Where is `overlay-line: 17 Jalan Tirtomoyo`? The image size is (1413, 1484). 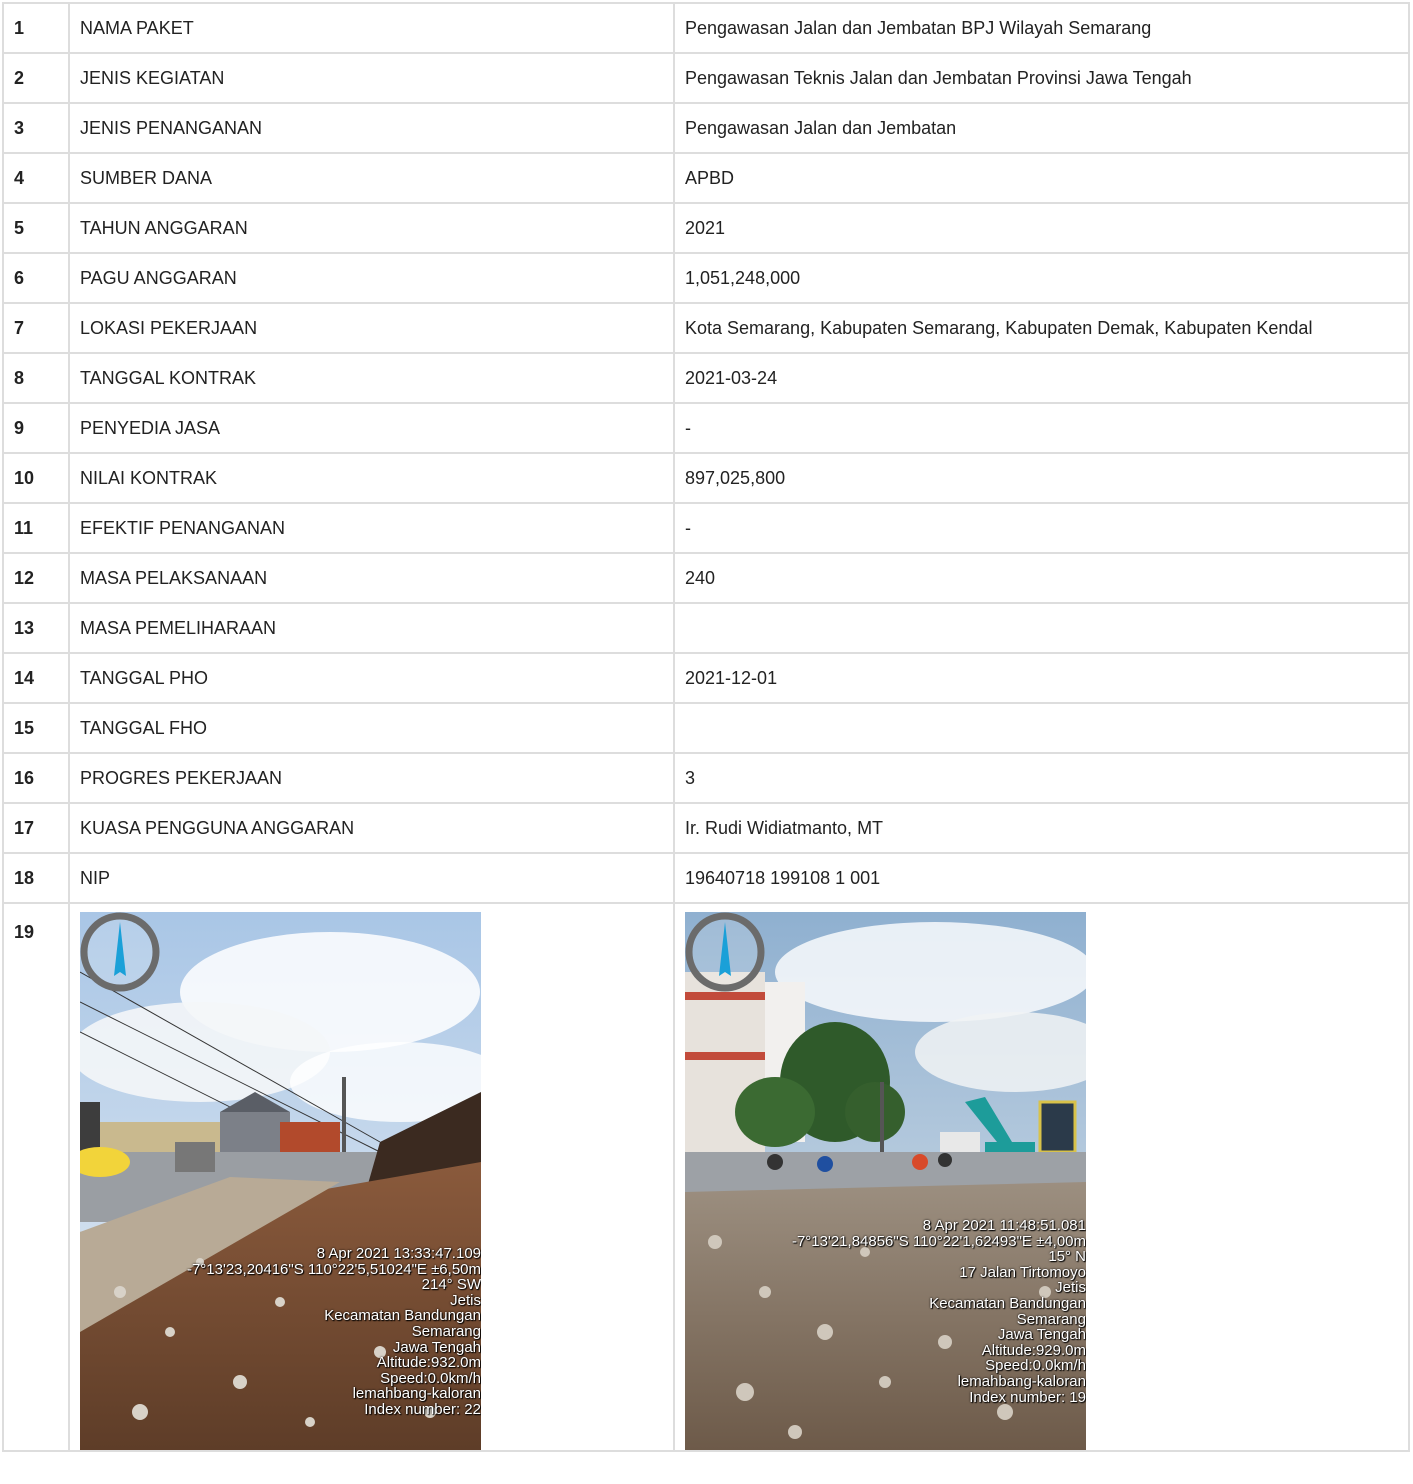
overlay-line: 17 Jalan Tirtomoyo is located at coordinates (1022, 1272).